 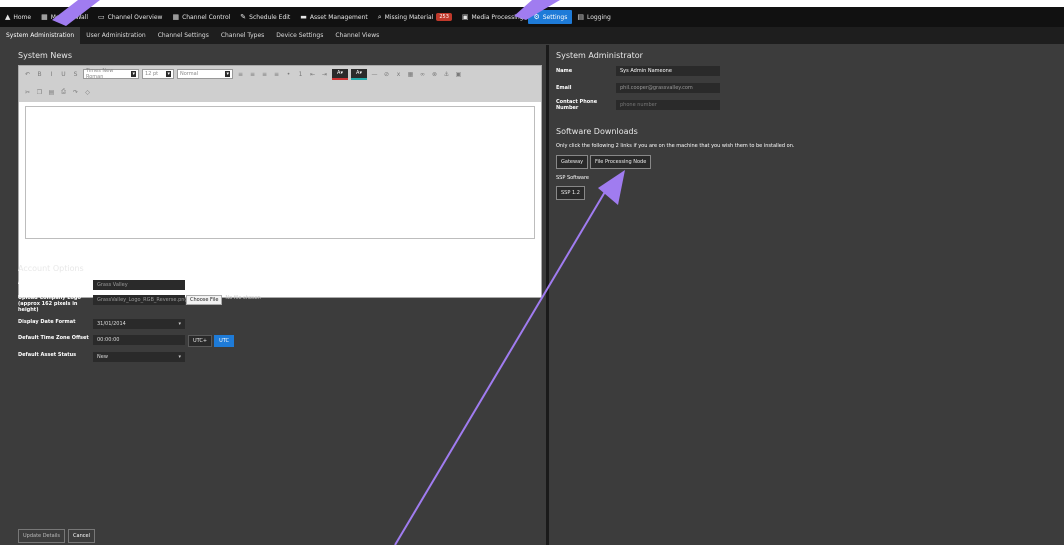 I want to click on nav-label: Channel Overview, so click(x=135, y=17).